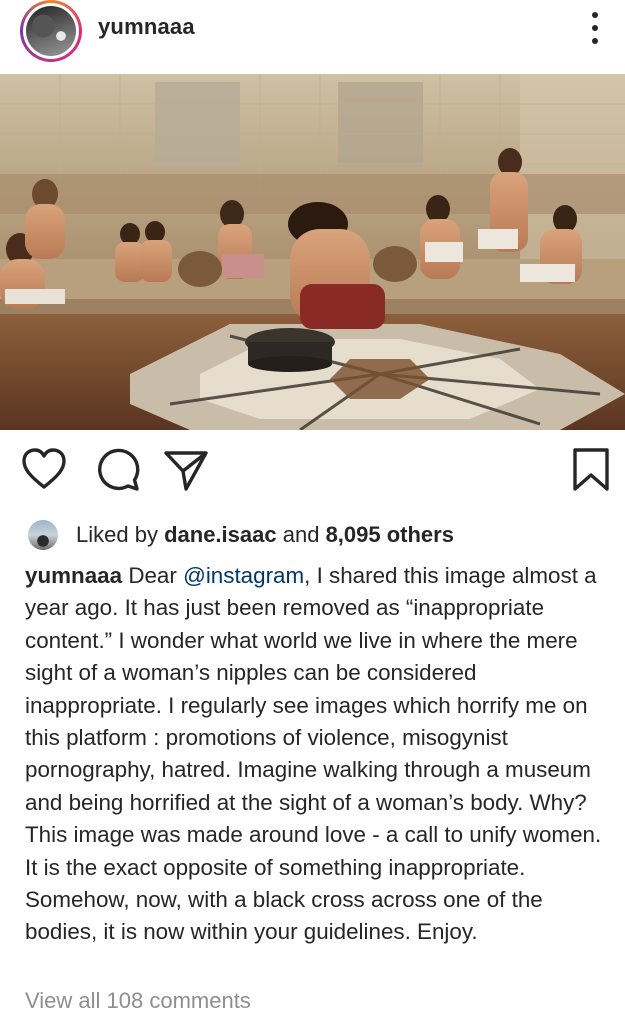 Image resolution: width=625 pixels, height=1024 pixels. Describe the element at coordinates (152, 575) in the screenshot. I see `caption-text-start: Dear` at that location.